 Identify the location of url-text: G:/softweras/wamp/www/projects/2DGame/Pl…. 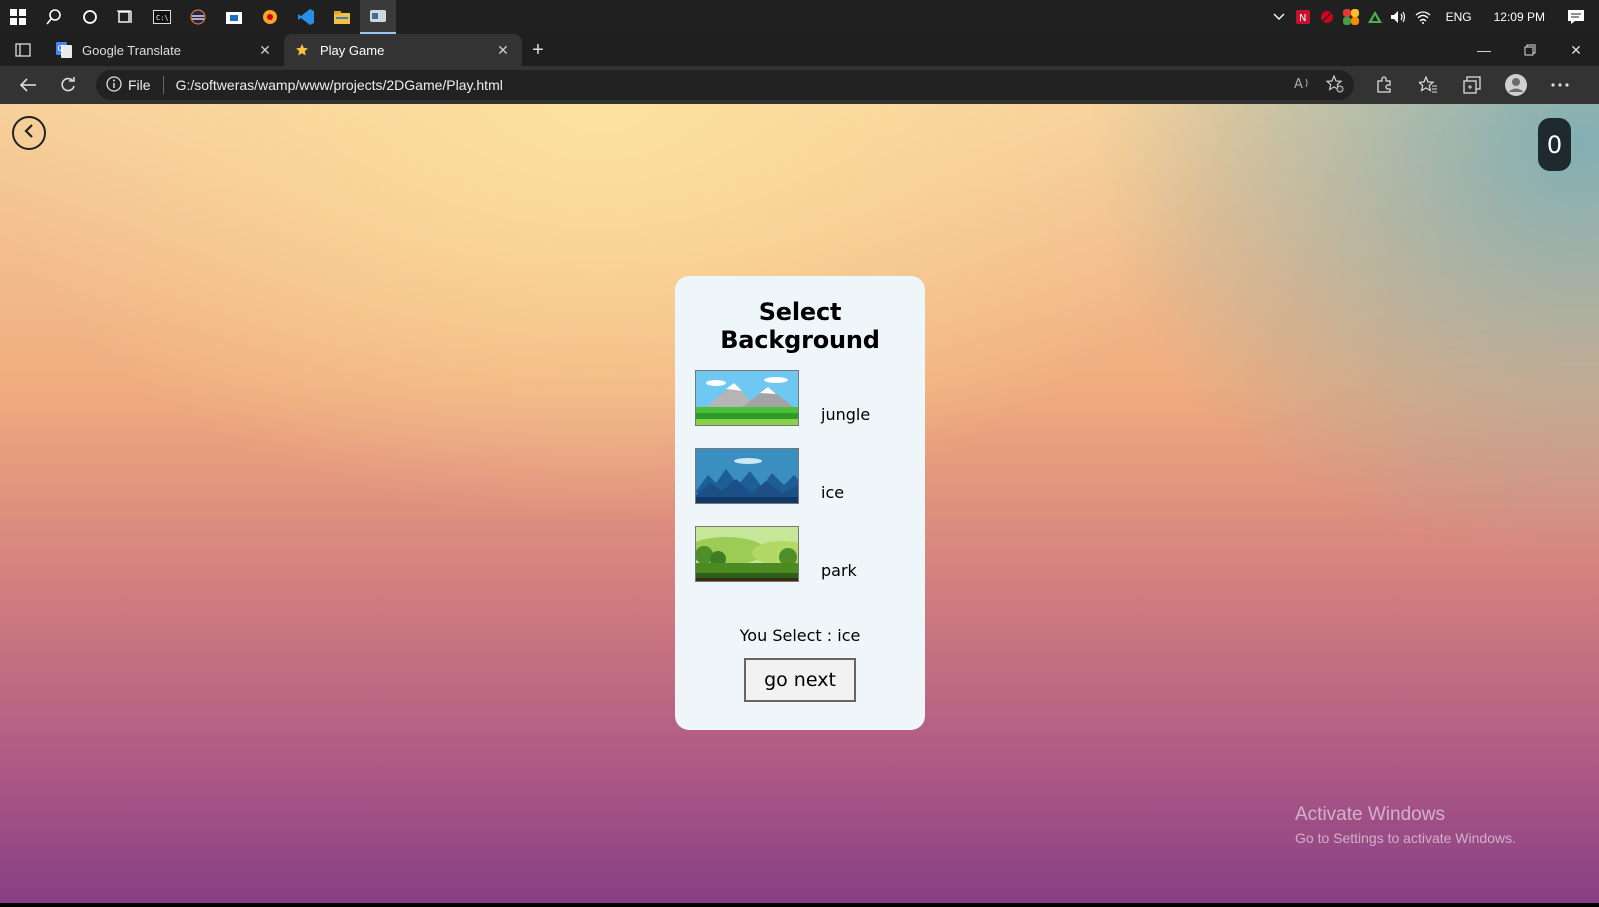
(735, 85).